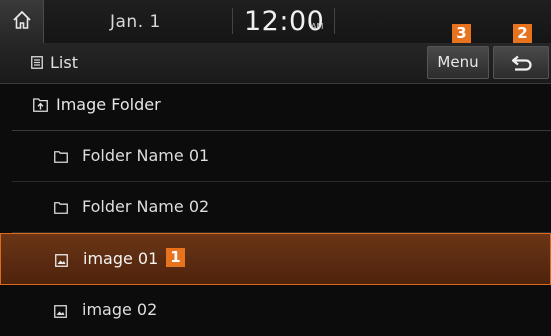  Describe the element at coordinates (135, 22) in the screenshot. I see `date-display: Jan. 1` at that location.